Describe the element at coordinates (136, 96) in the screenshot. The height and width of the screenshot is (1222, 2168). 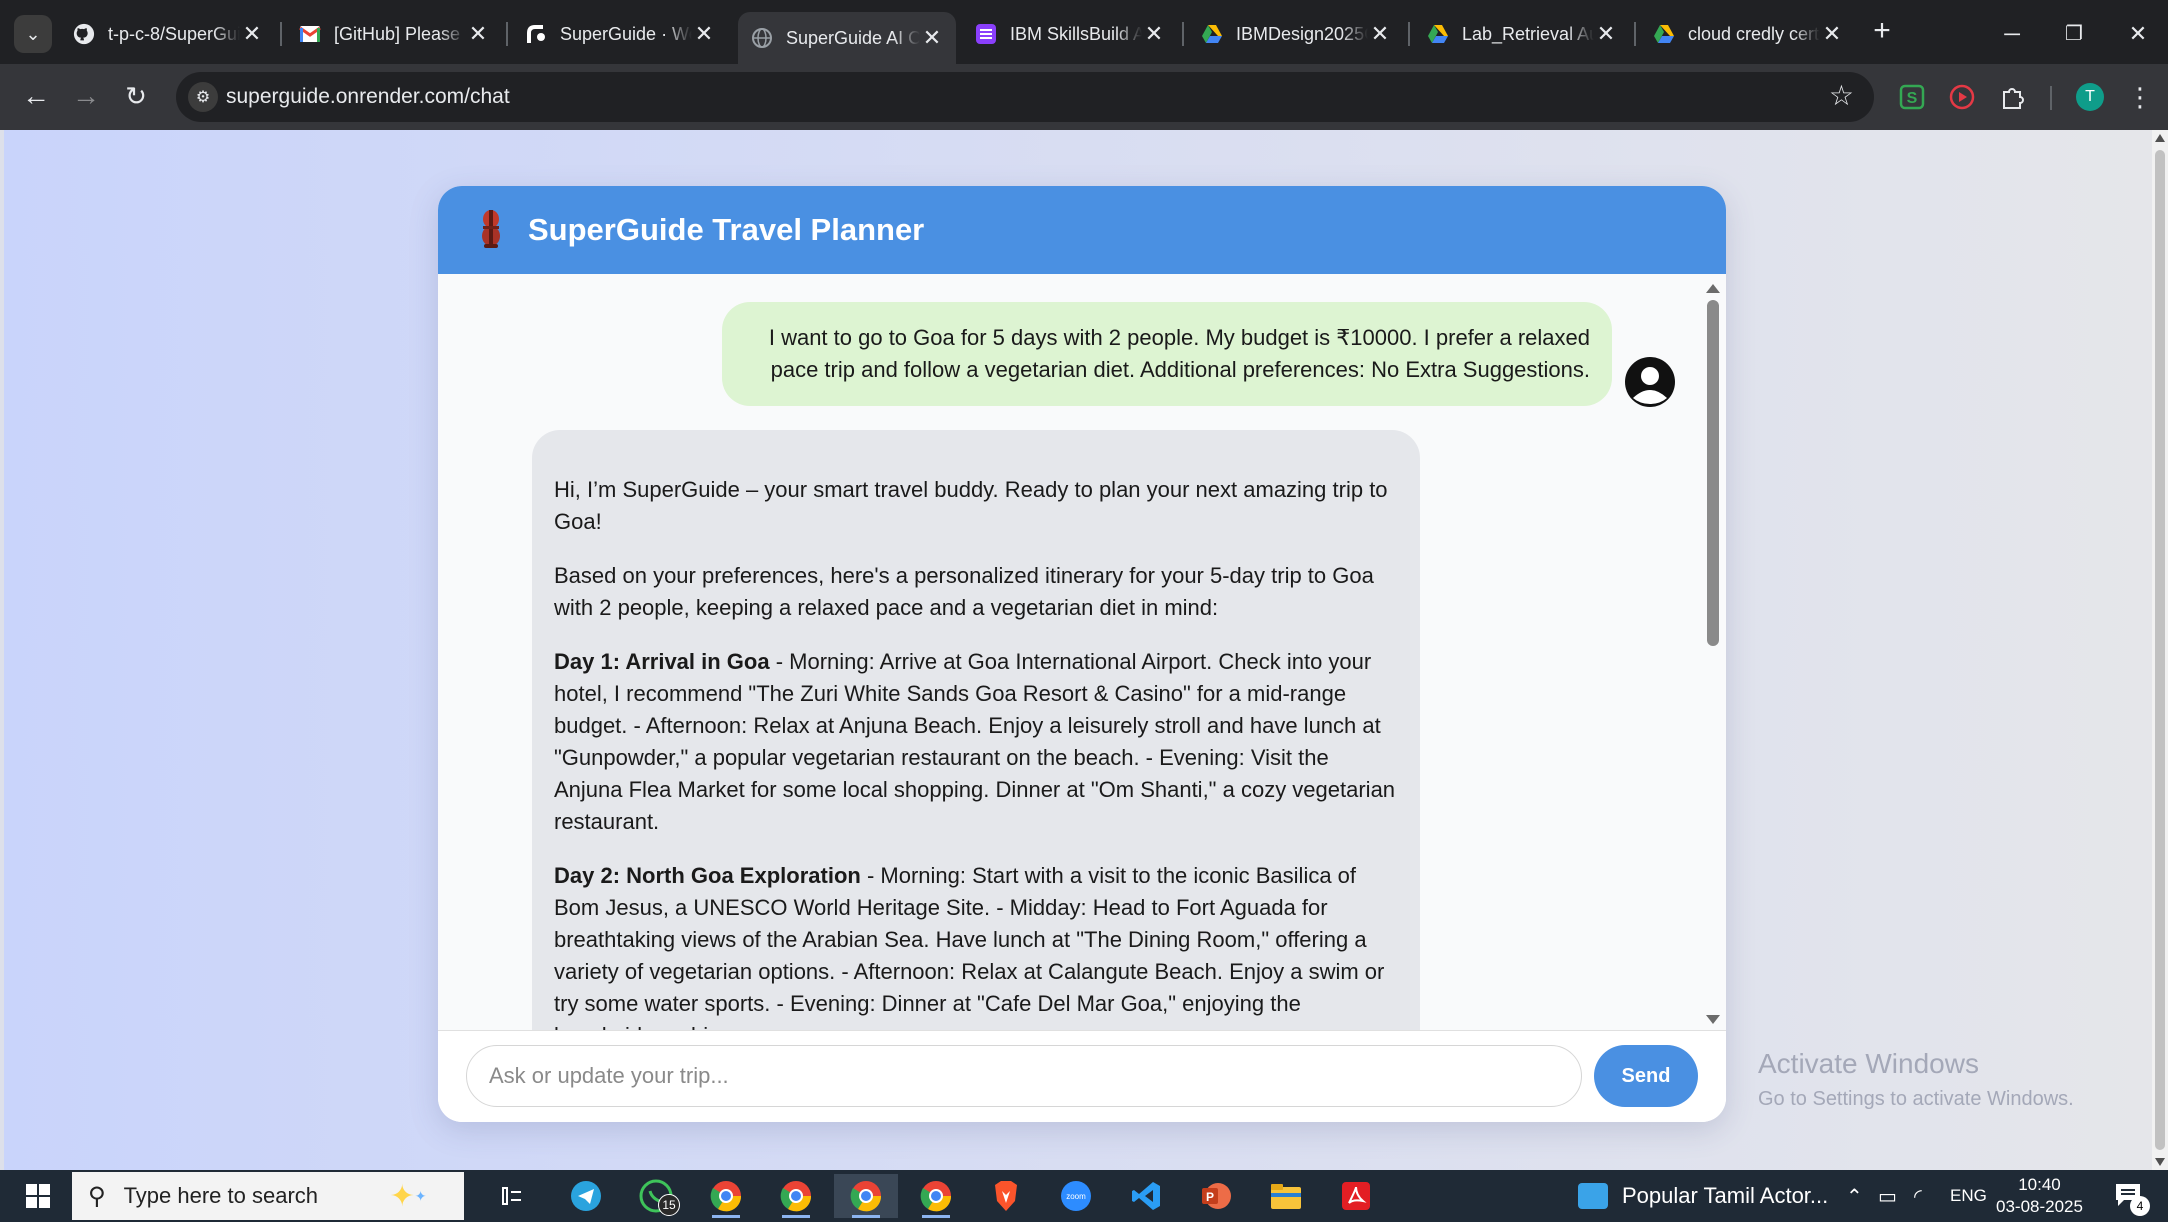
I see `reload-icon: ↻` at that location.